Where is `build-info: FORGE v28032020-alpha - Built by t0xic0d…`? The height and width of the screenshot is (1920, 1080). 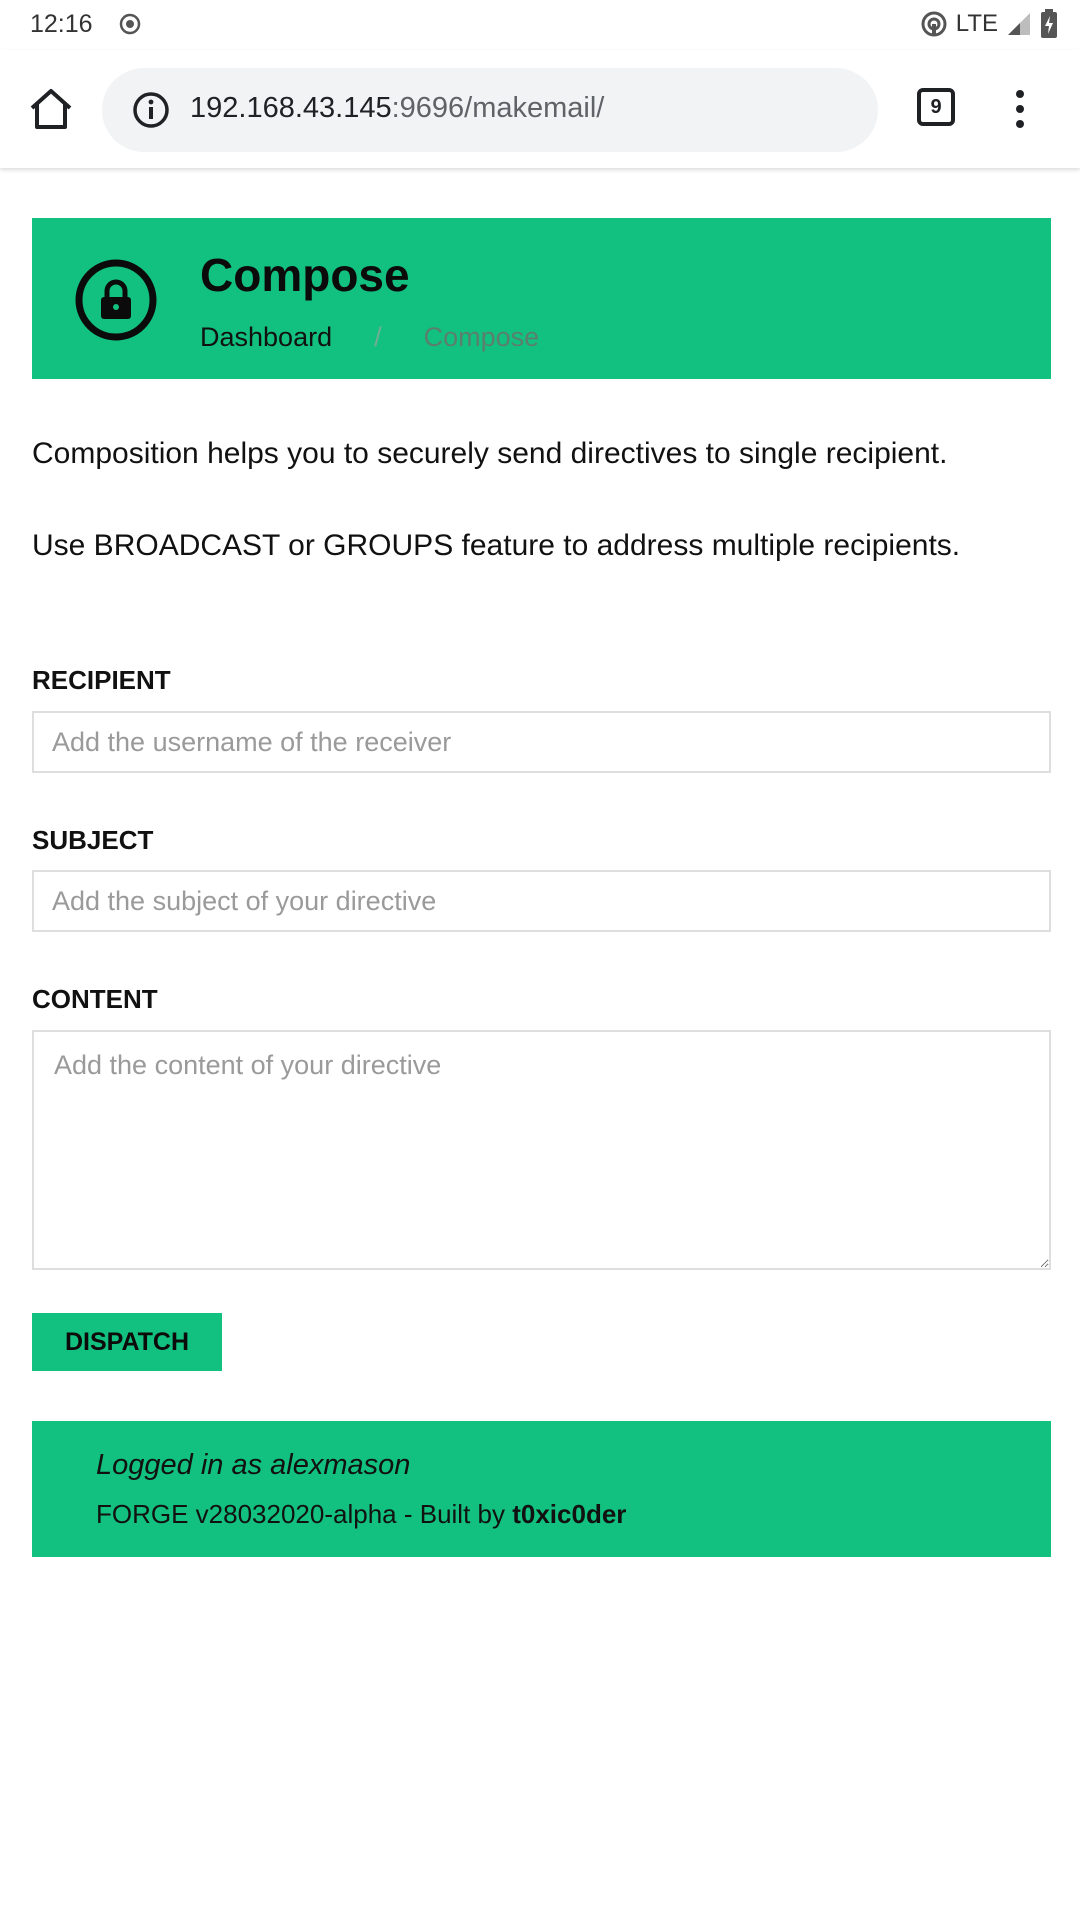
build-info: FORGE v28032020-alpha - Built by t0xic0d… is located at coordinates (361, 1514).